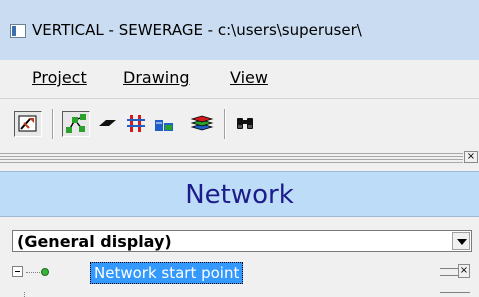 The width and height of the screenshot is (479, 297). What do you see at coordinates (167, 273) in the screenshot?
I see `tree-item-label: Network start point` at bounding box center [167, 273].